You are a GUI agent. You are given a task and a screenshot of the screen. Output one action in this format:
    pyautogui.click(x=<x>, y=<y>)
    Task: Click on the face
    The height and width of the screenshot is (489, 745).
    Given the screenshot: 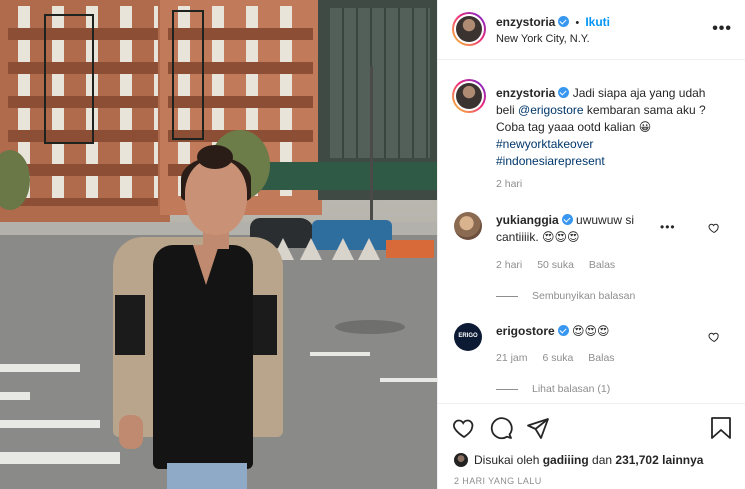 What is the action you would take?
    pyautogui.click(x=216, y=197)
    